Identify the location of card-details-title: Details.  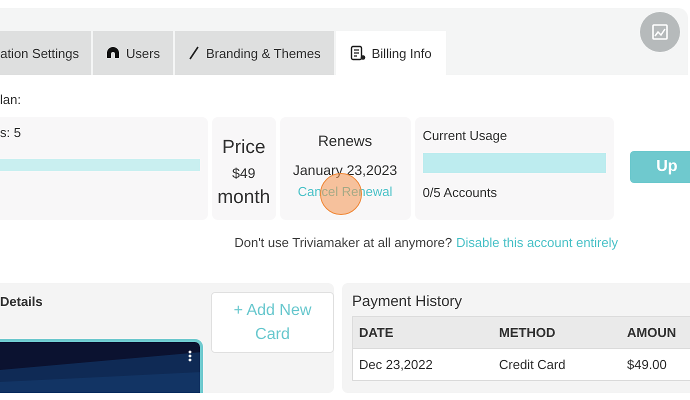
(22, 301).